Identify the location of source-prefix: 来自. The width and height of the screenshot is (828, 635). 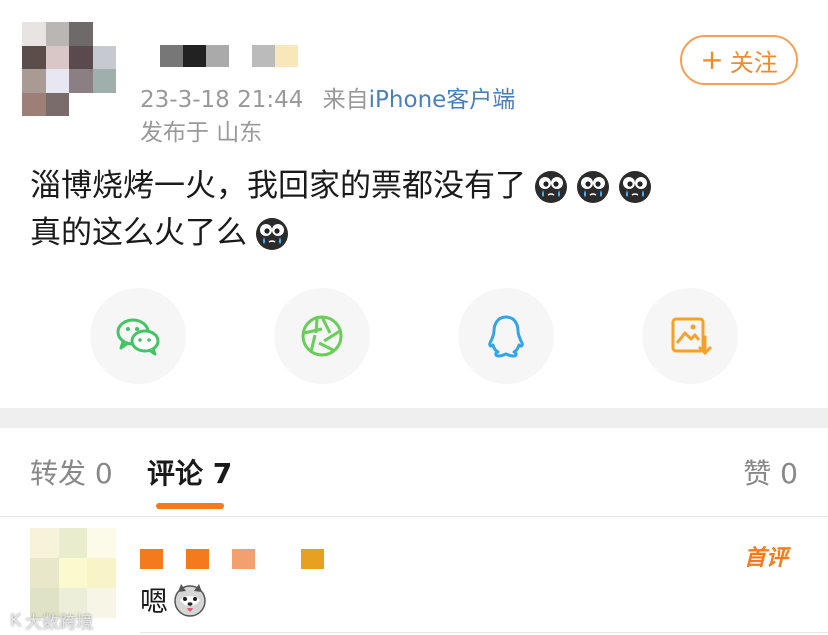
(345, 100).